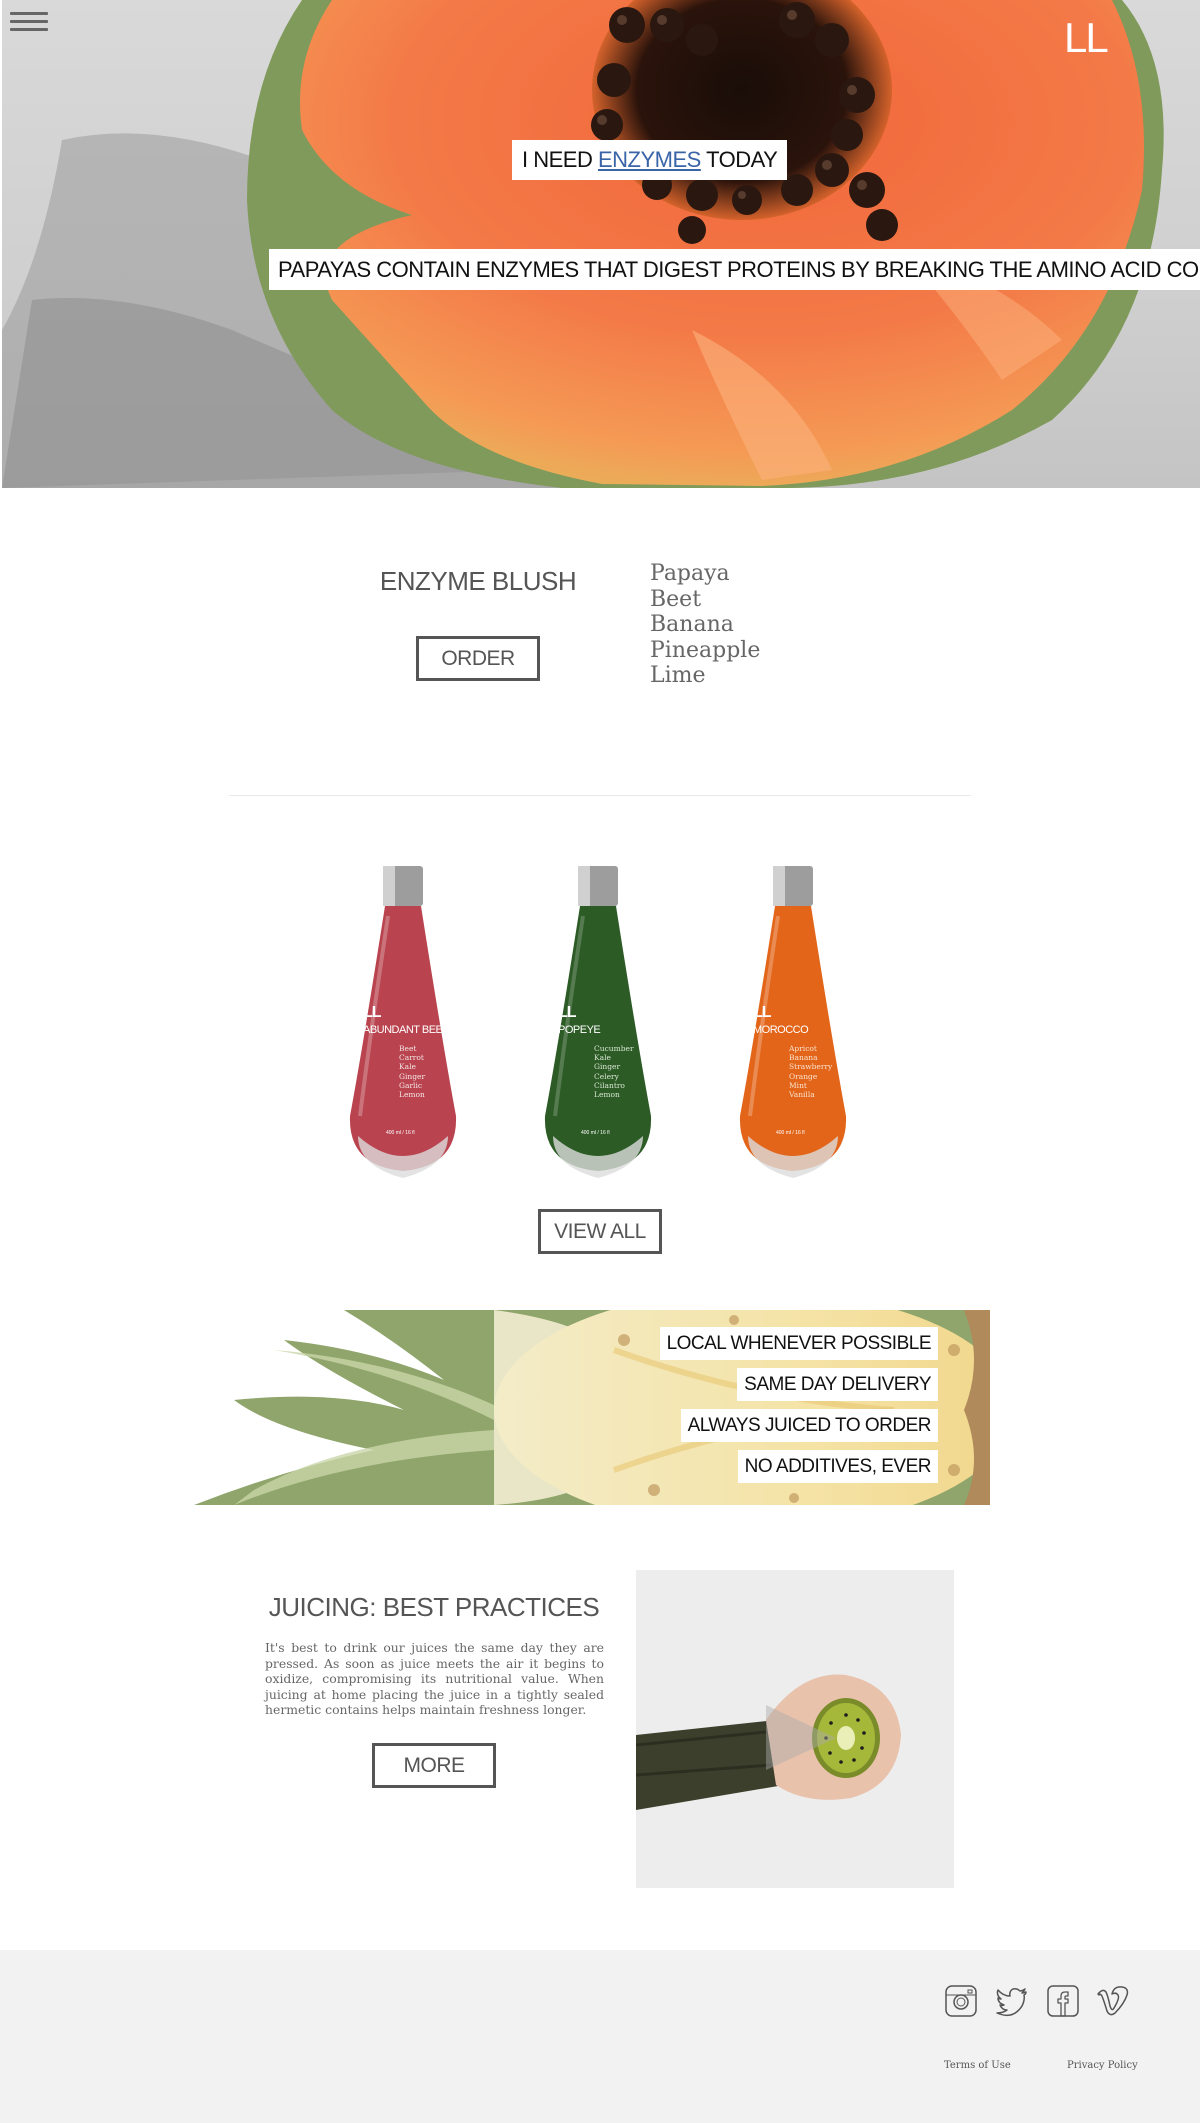 This screenshot has width=1200, height=2123. I want to click on bottle-ingredient: Orange, so click(803, 1076).